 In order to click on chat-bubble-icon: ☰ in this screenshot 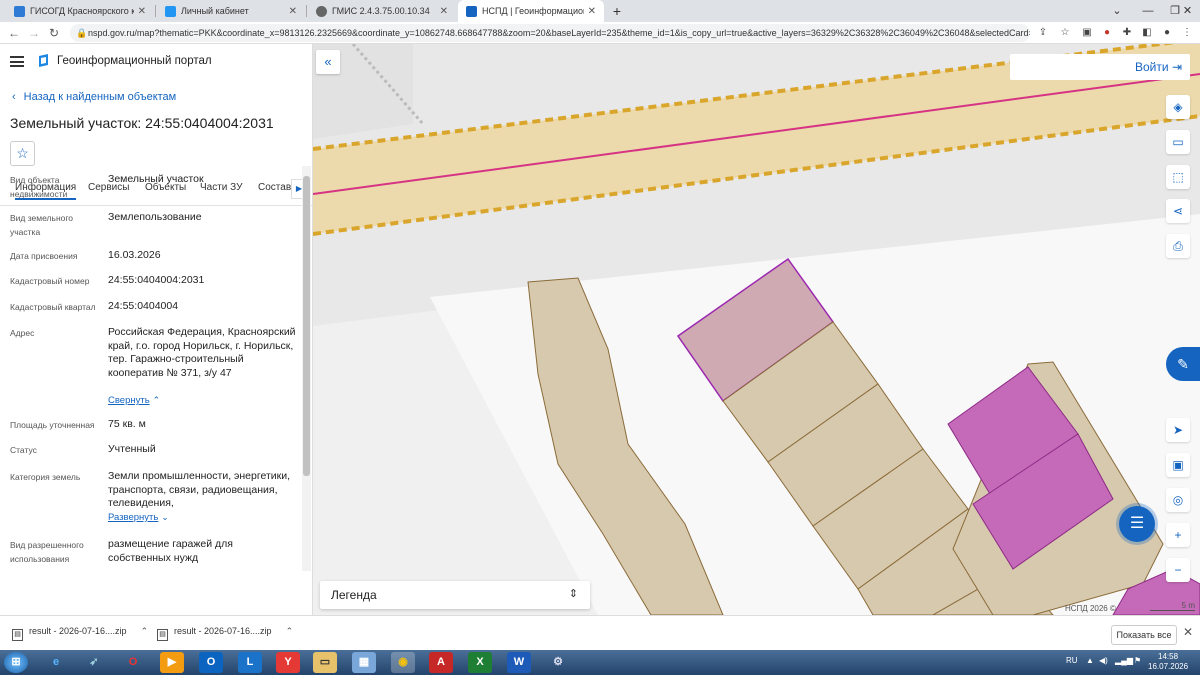, I will do `click(1137, 523)`.